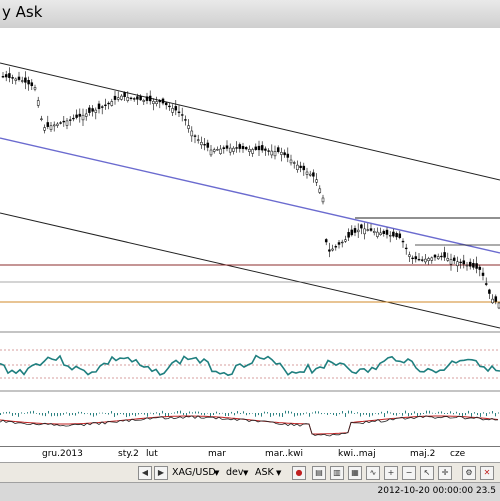  Describe the element at coordinates (391, 473) in the screenshot. I see `zoom-in-icon: +` at that location.